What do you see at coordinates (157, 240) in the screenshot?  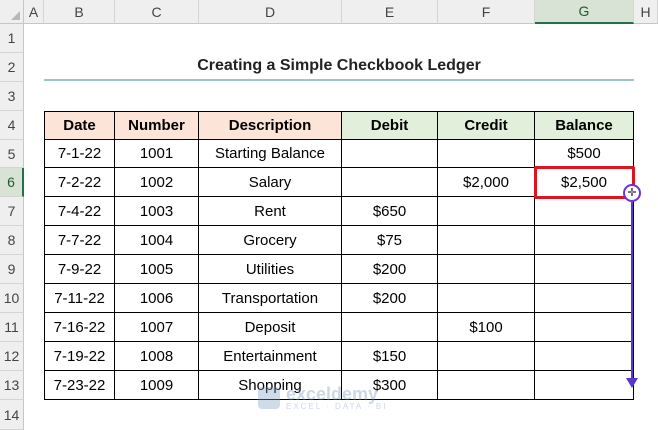 I see `table-cell: 1004` at bounding box center [157, 240].